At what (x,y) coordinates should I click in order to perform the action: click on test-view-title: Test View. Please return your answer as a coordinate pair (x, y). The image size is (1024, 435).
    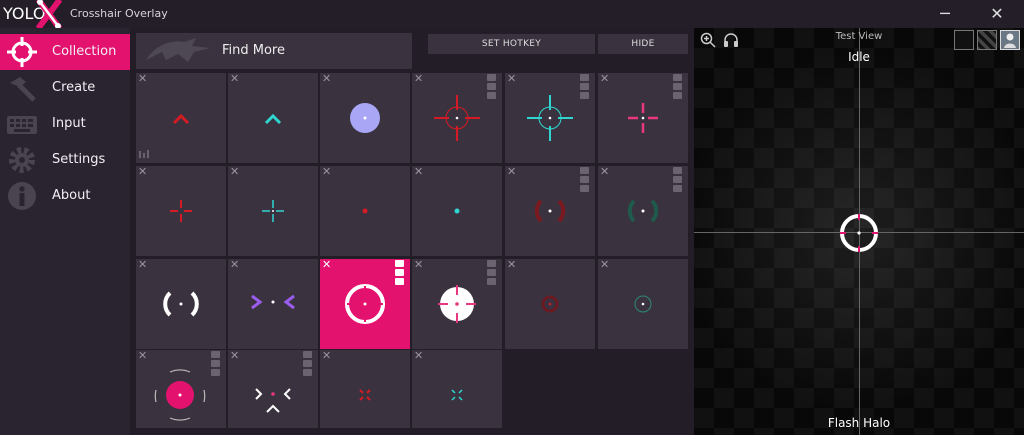
    Looking at the image, I should click on (859, 36).